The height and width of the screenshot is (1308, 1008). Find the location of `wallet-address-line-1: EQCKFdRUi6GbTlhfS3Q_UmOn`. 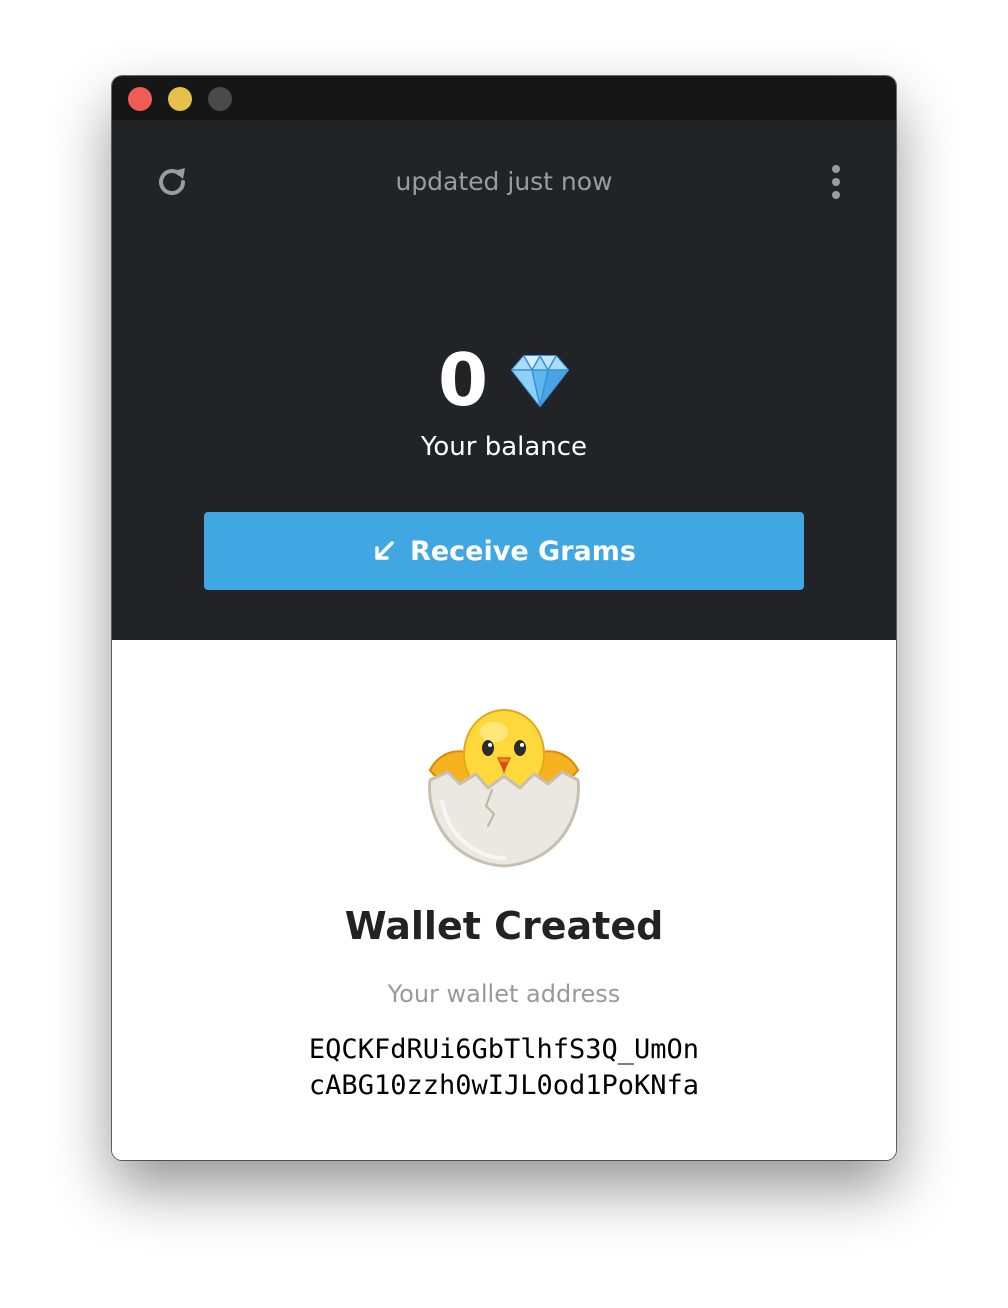

wallet-address-line-1: EQCKFdRUi6GbTlhfS3Q_UmOn is located at coordinates (504, 1050).